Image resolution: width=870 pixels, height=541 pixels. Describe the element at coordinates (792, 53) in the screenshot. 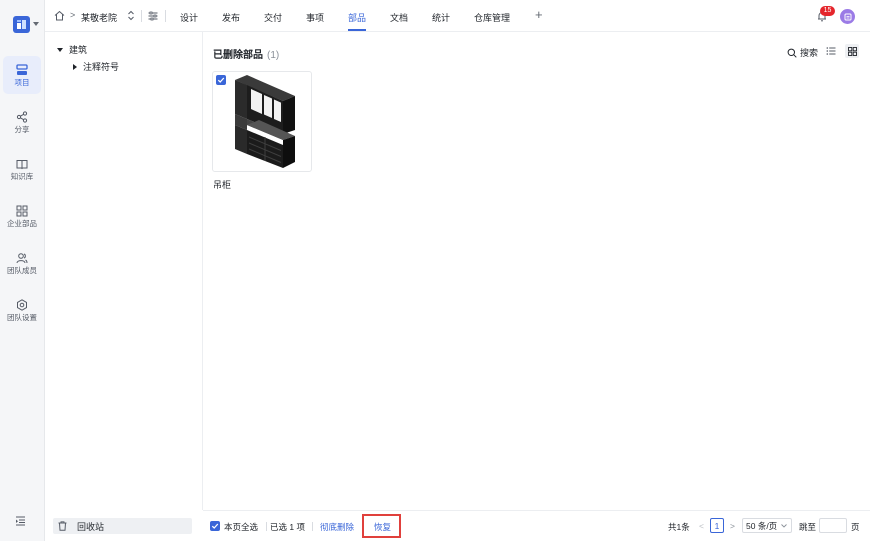

I see `search-icon` at that location.